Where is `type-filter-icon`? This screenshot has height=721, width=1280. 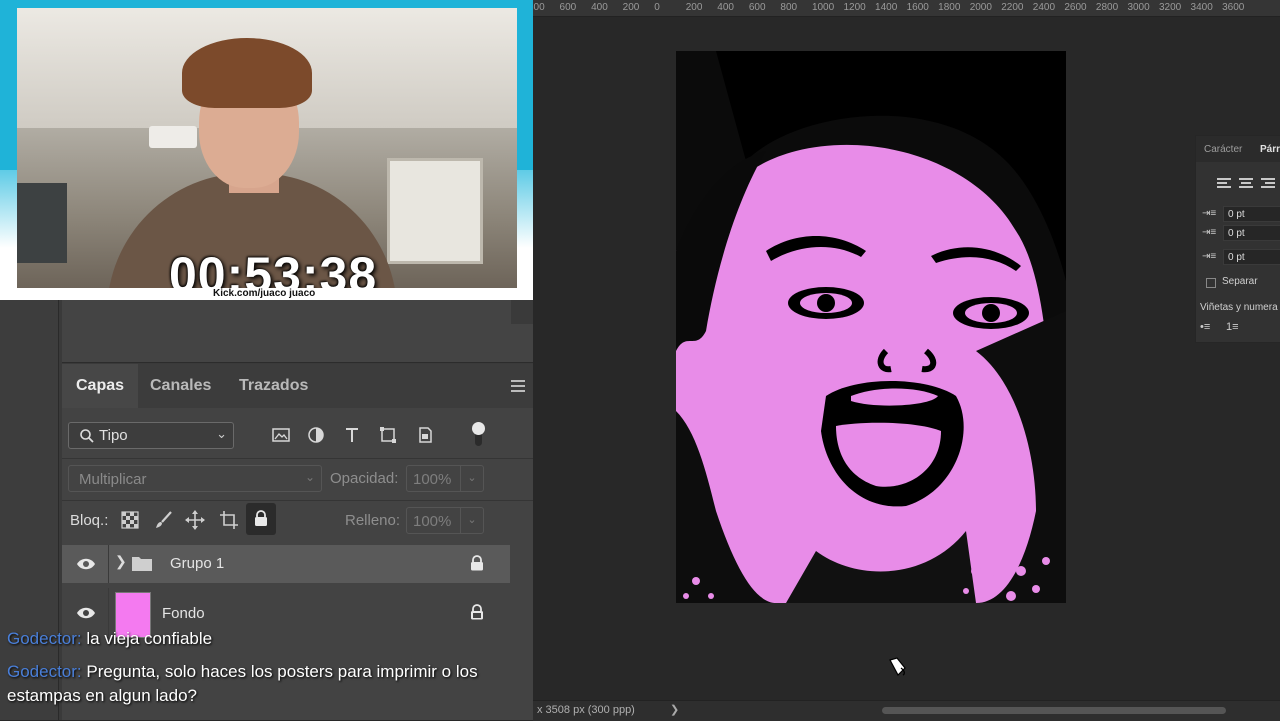
type-filter-icon is located at coordinates (352, 435).